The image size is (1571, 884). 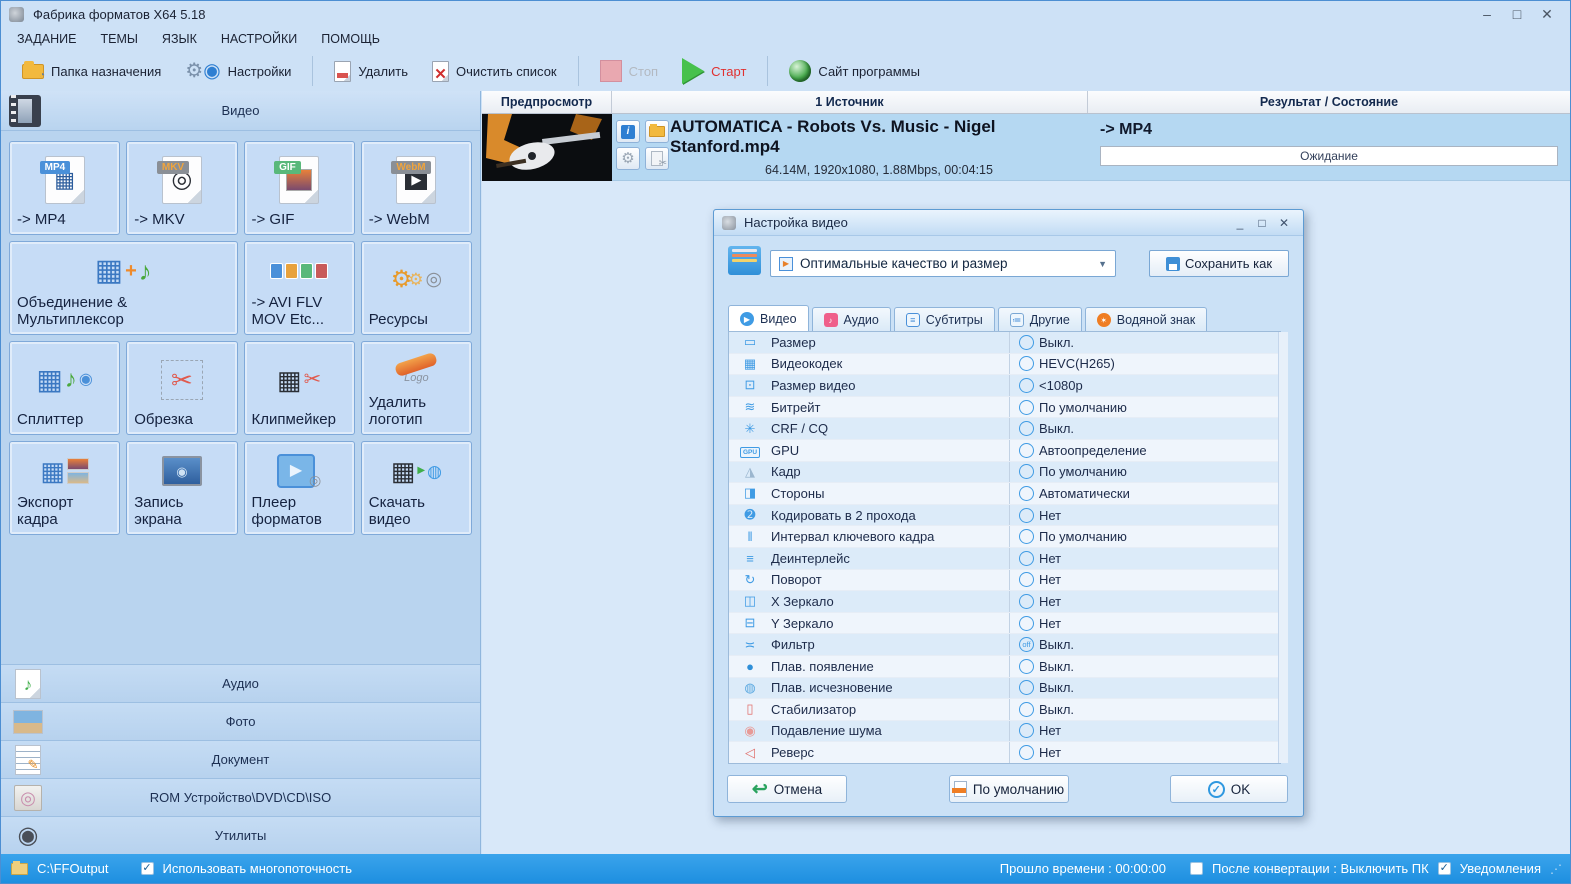 I want to click on preset-dropdown: ▶ Оптимальные качество и размер ▼, so click(x=943, y=263).